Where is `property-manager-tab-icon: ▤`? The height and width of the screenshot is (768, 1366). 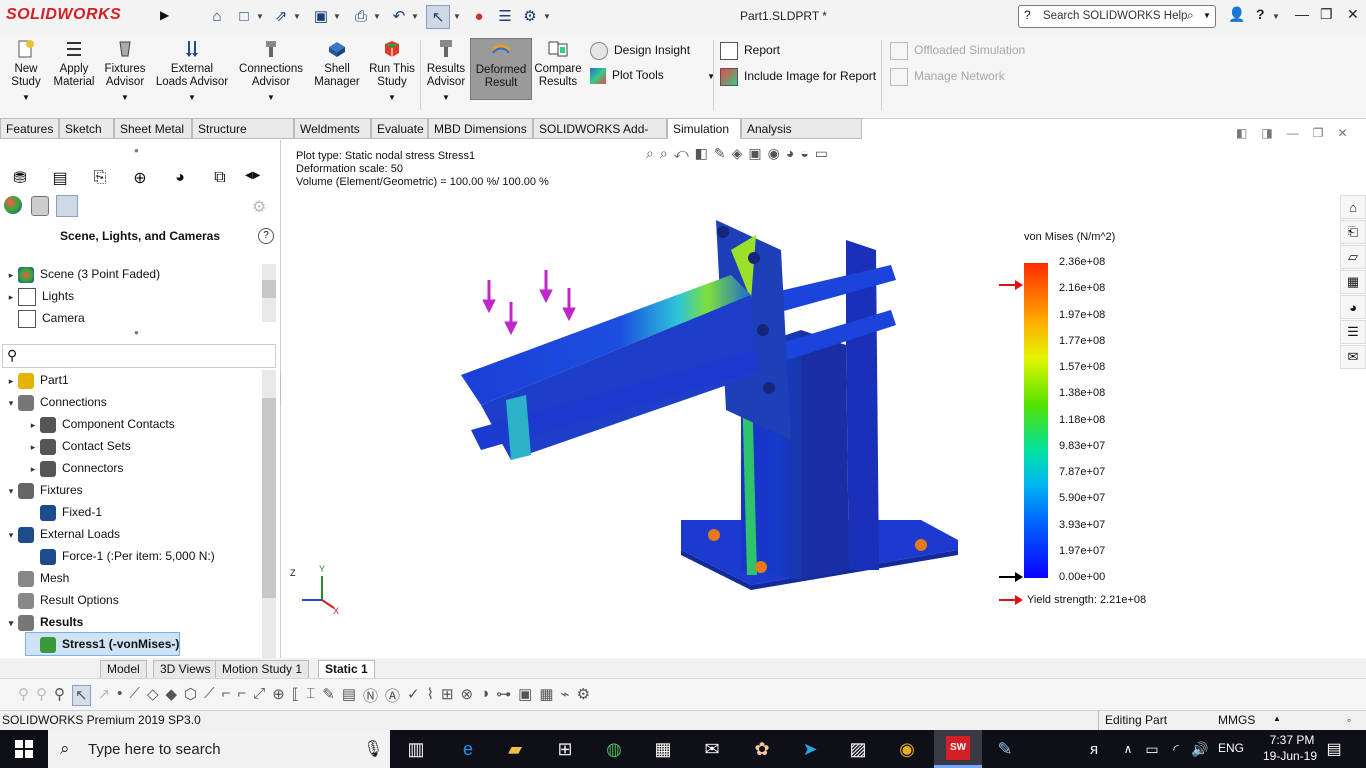 property-manager-tab-icon: ▤ is located at coordinates (60, 178).